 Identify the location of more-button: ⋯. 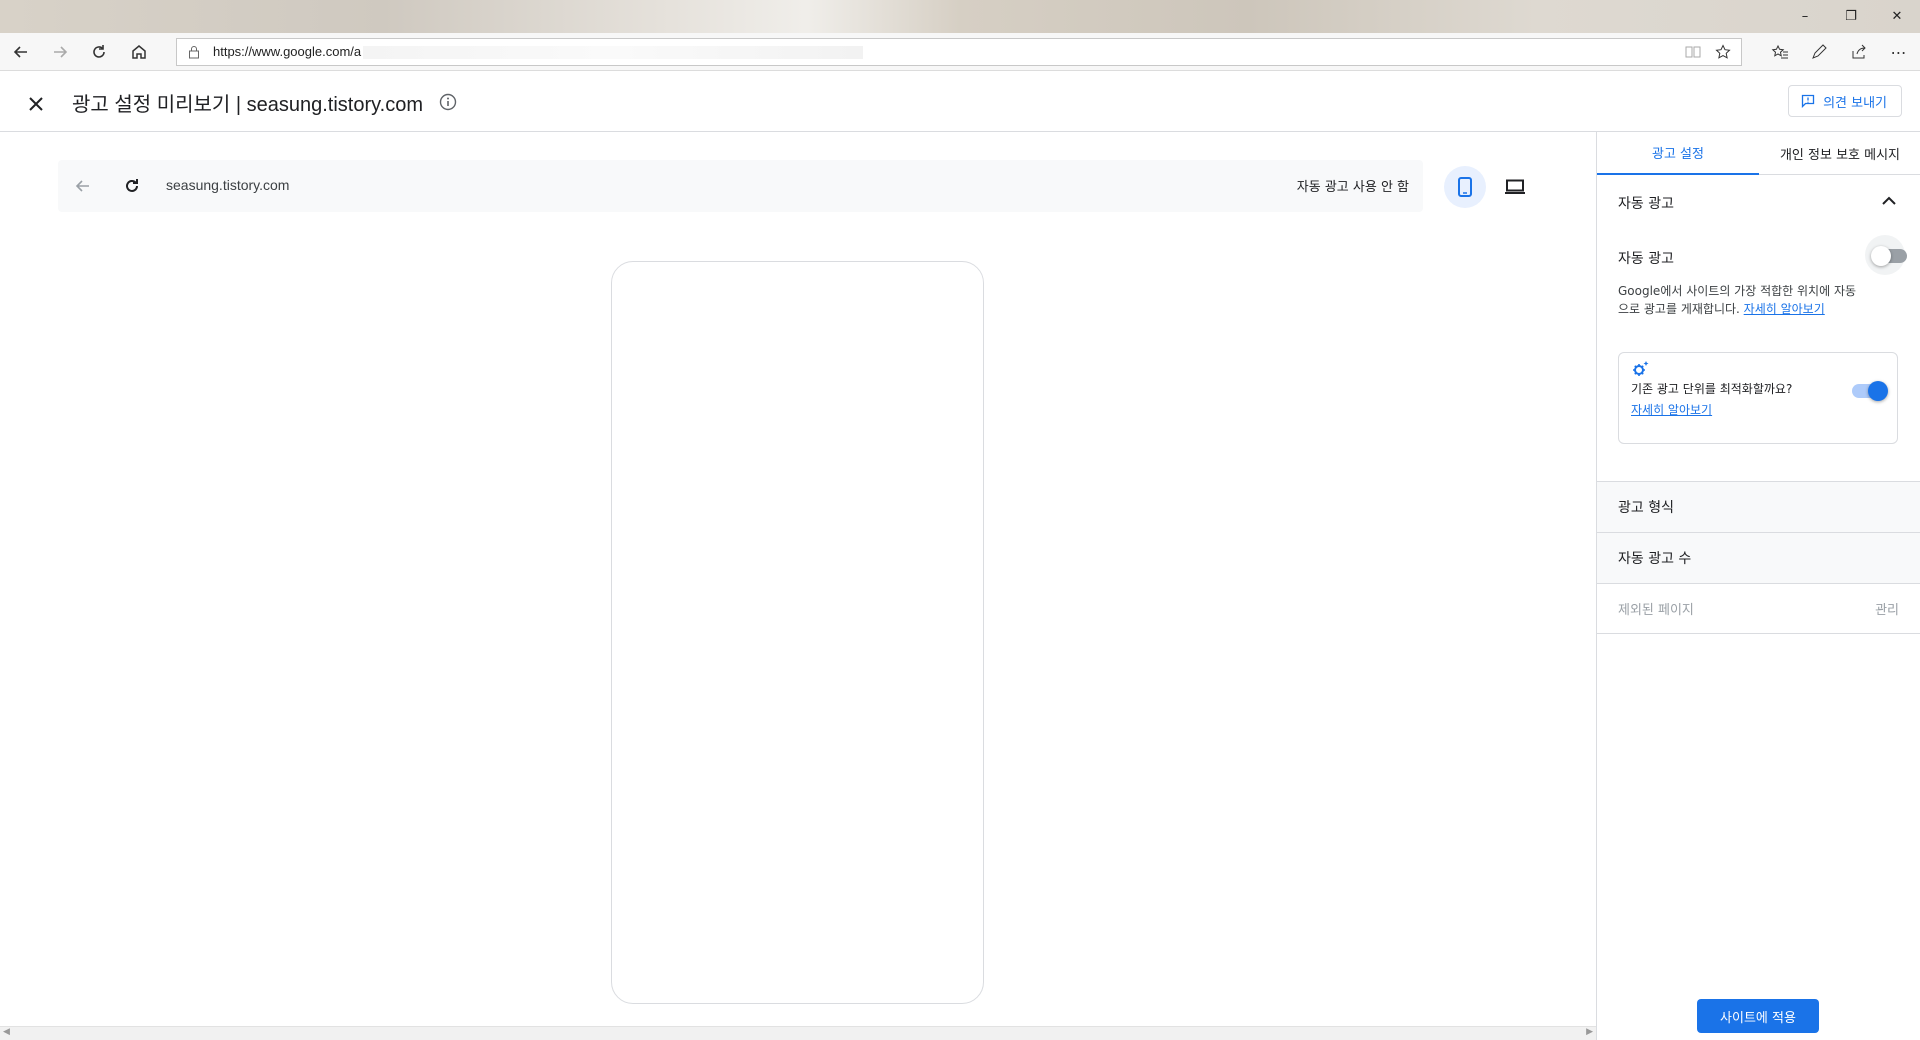
(1899, 52).